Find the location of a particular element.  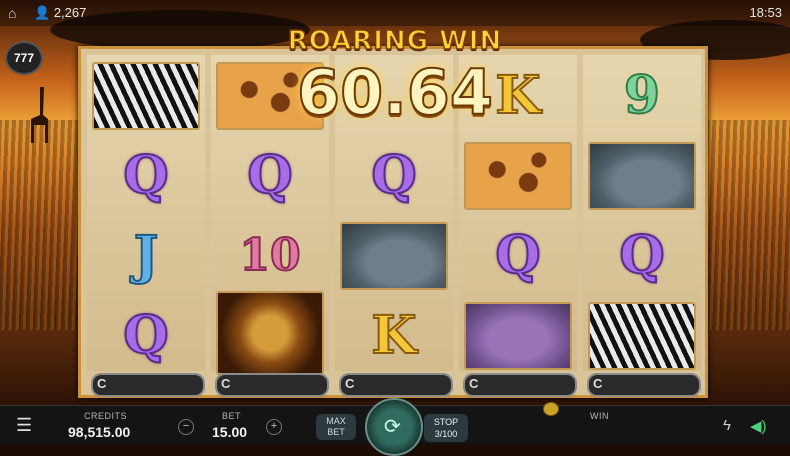

sound-icon: ◀) is located at coordinates (758, 426).